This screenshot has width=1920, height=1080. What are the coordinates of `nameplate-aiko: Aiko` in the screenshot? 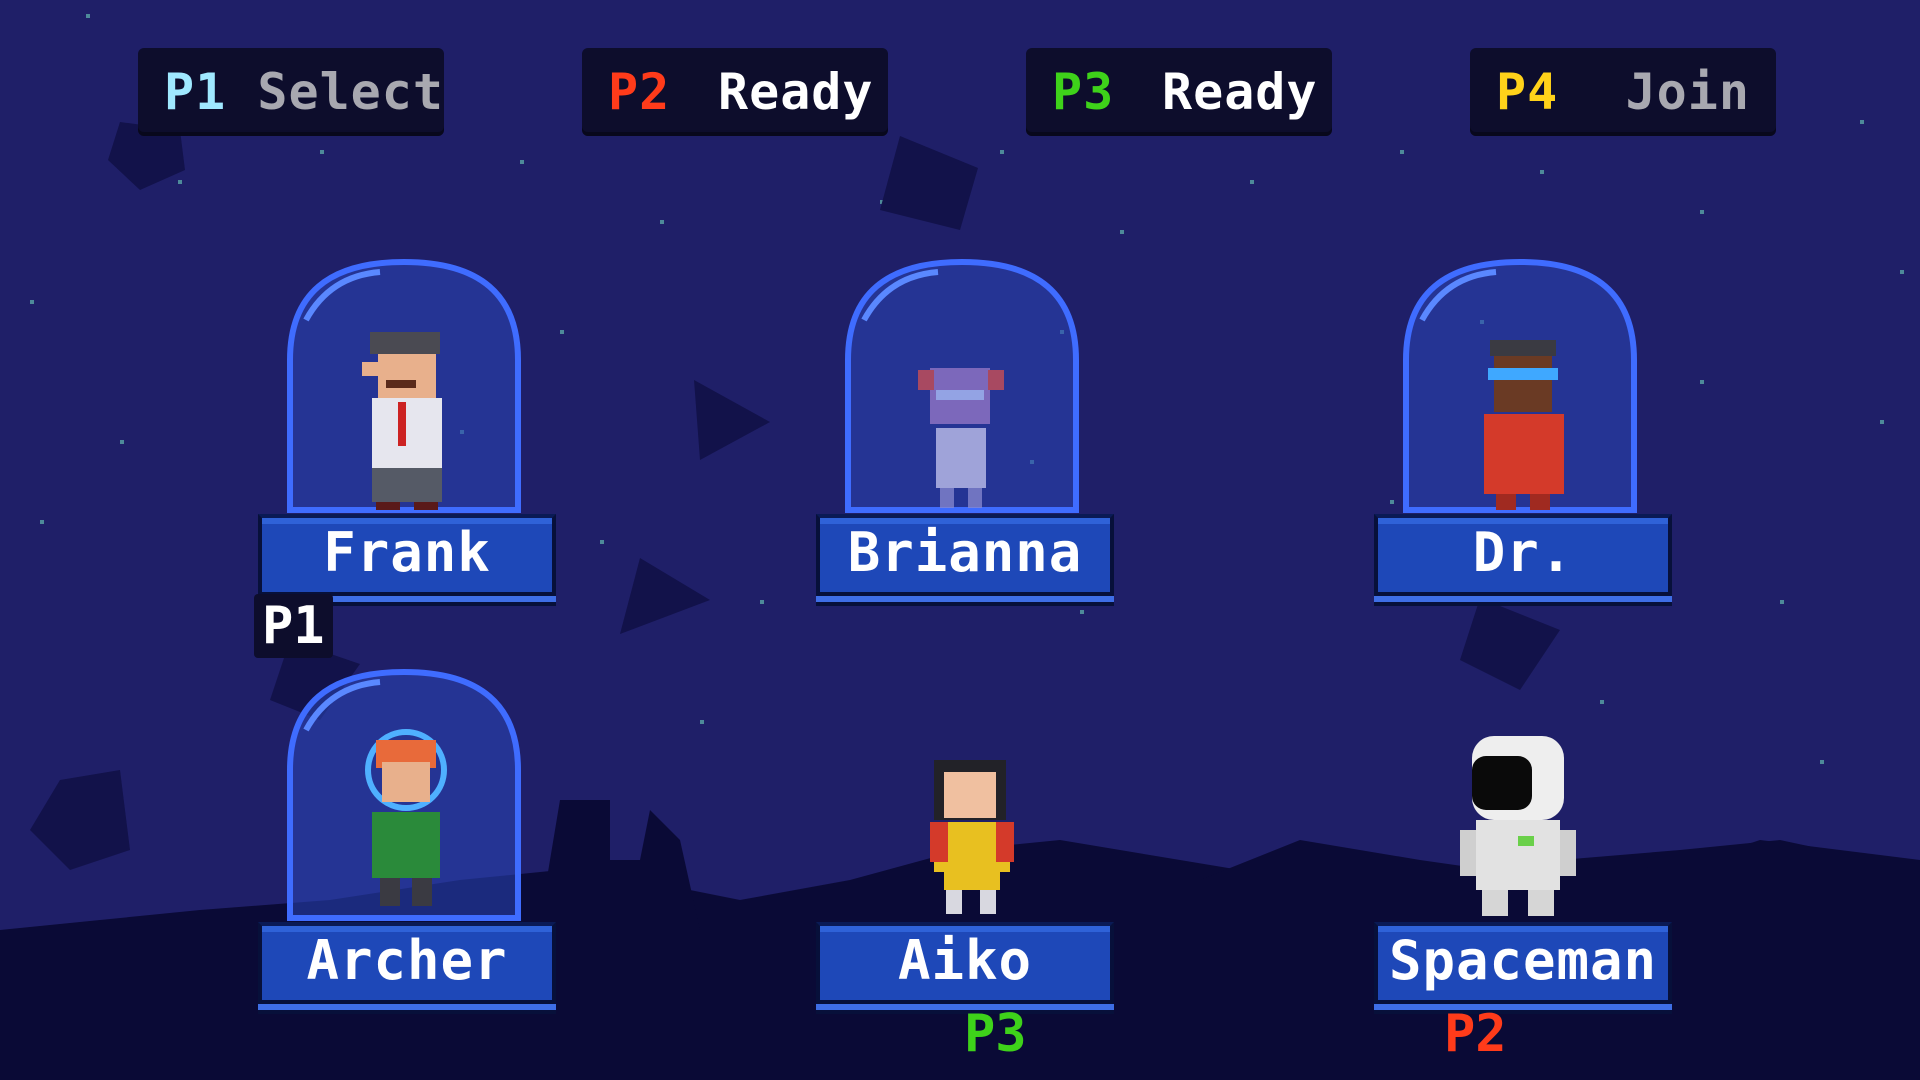 It's located at (965, 963).